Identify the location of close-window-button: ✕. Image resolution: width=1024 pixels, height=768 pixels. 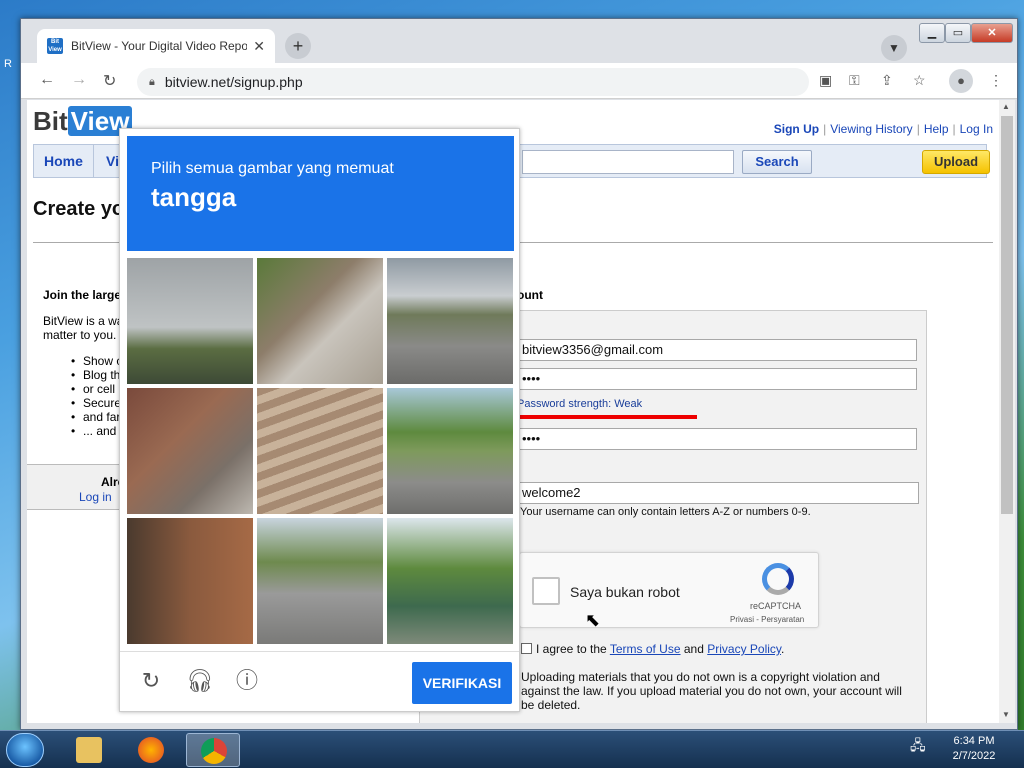
(992, 33).